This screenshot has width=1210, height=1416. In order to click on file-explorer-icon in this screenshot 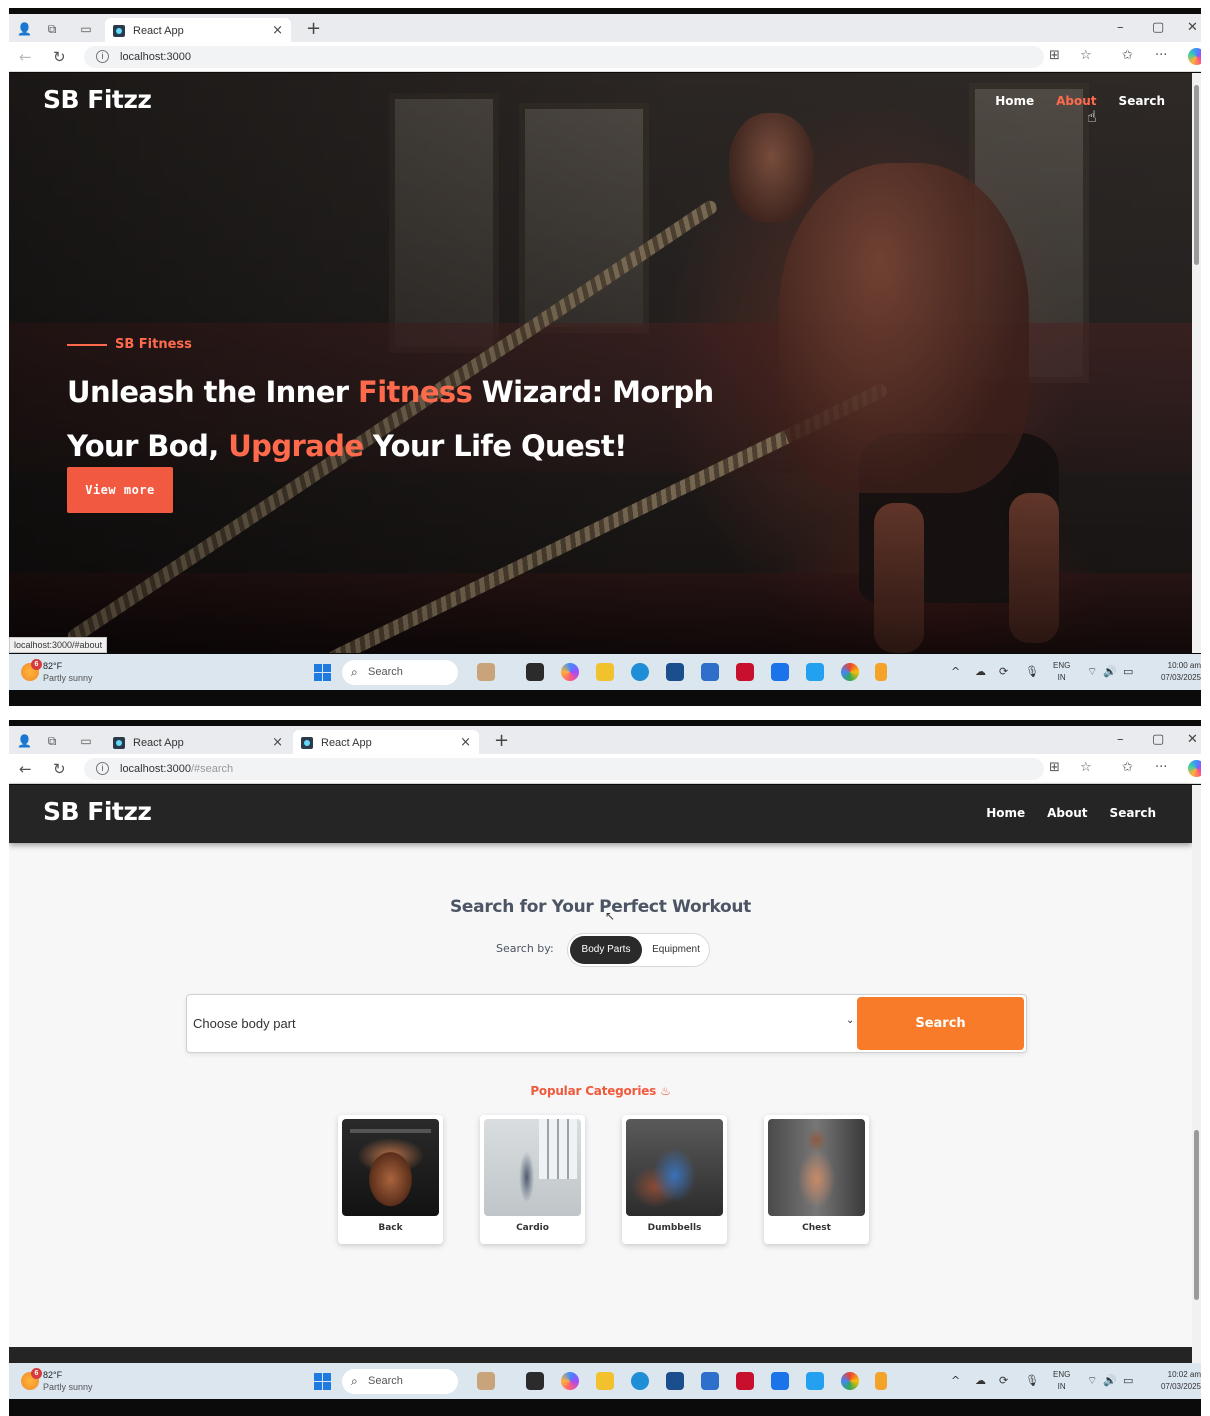, I will do `click(605, 672)`.